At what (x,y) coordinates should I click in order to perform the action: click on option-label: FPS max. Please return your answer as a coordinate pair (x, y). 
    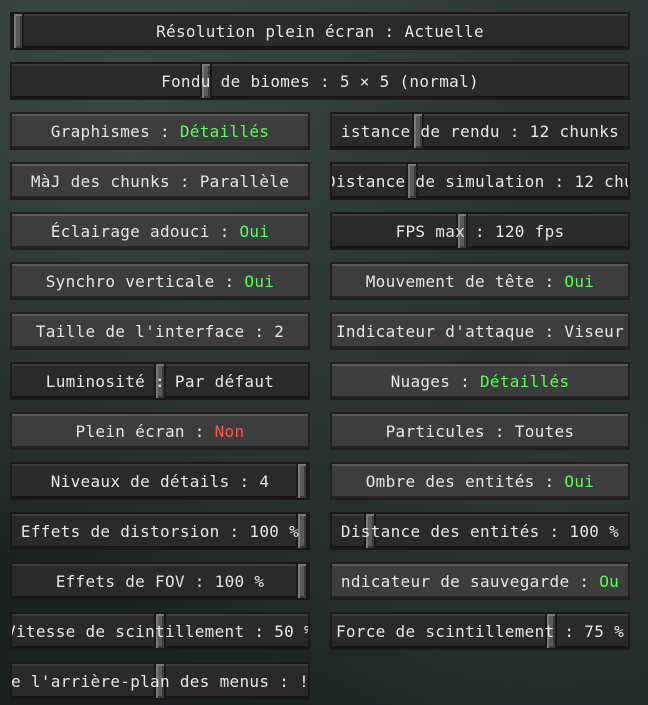
    Looking at the image, I should click on (430, 231).